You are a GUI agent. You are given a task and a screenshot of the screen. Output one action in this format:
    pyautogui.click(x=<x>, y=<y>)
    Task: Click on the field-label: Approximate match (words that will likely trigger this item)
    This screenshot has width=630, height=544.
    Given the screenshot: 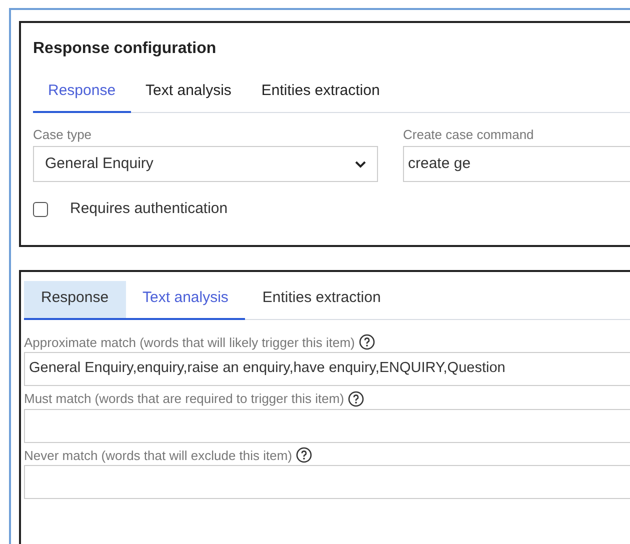 What is the action you would take?
    pyautogui.click(x=189, y=343)
    